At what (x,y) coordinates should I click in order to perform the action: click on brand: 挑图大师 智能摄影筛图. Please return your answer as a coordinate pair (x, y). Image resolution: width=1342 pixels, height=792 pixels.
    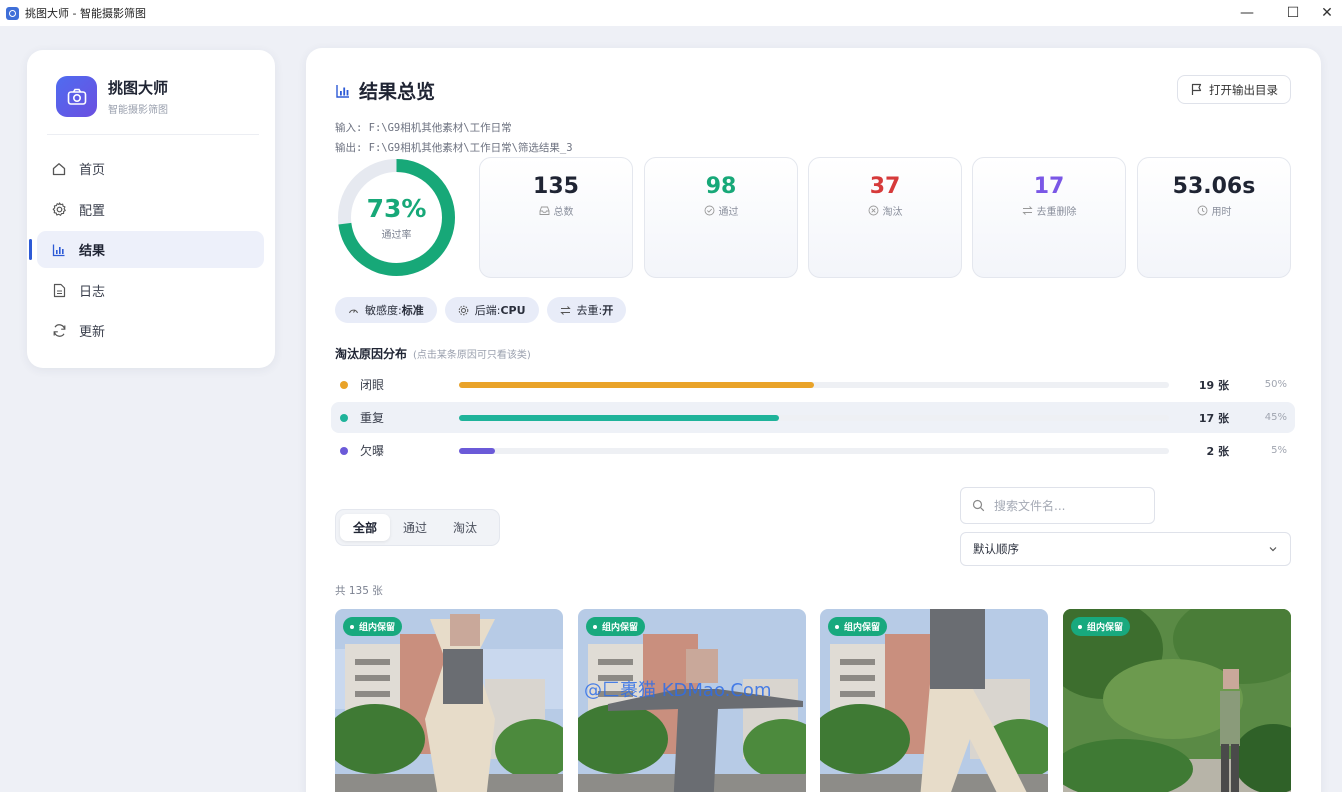
    Looking at the image, I should click on (112, 96).